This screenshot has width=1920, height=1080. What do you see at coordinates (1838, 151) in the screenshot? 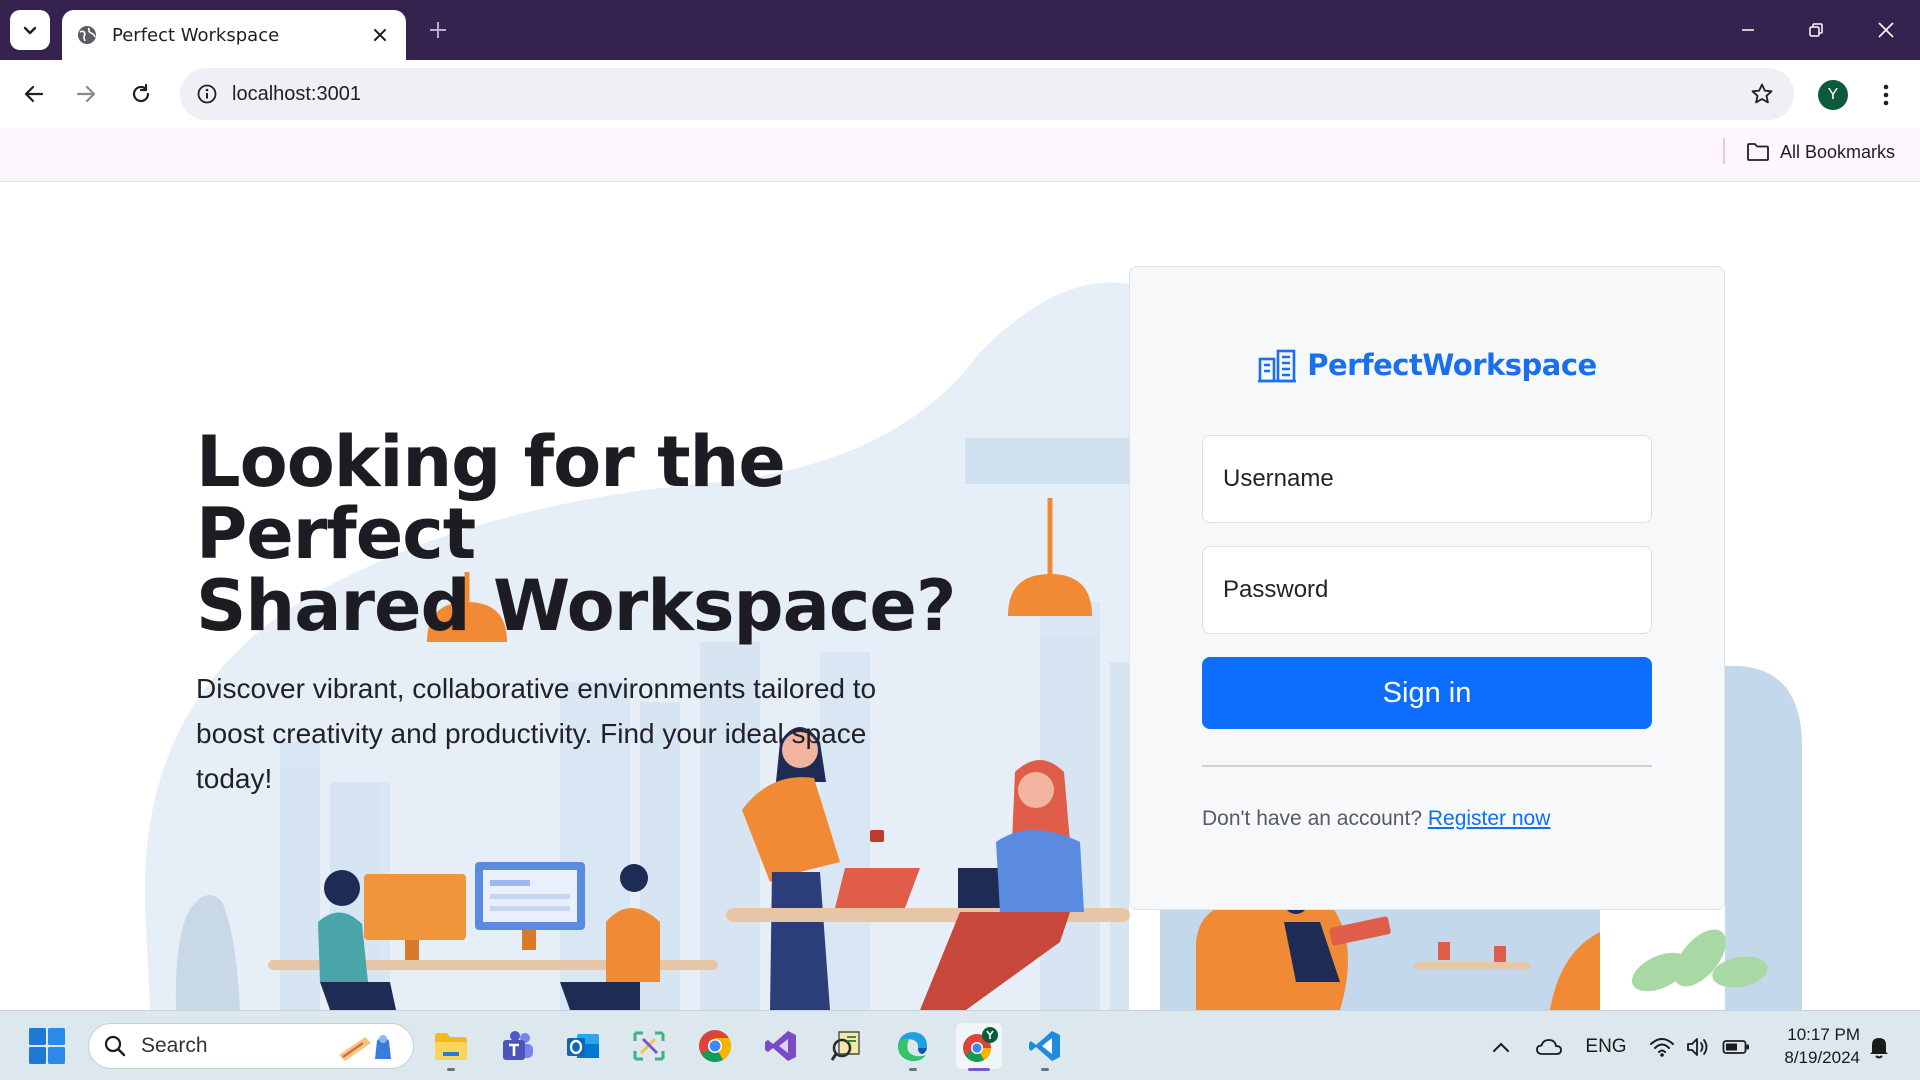
I see `all-bookmarks-label: All Bookmarks` at bounding box center [1838, 151].